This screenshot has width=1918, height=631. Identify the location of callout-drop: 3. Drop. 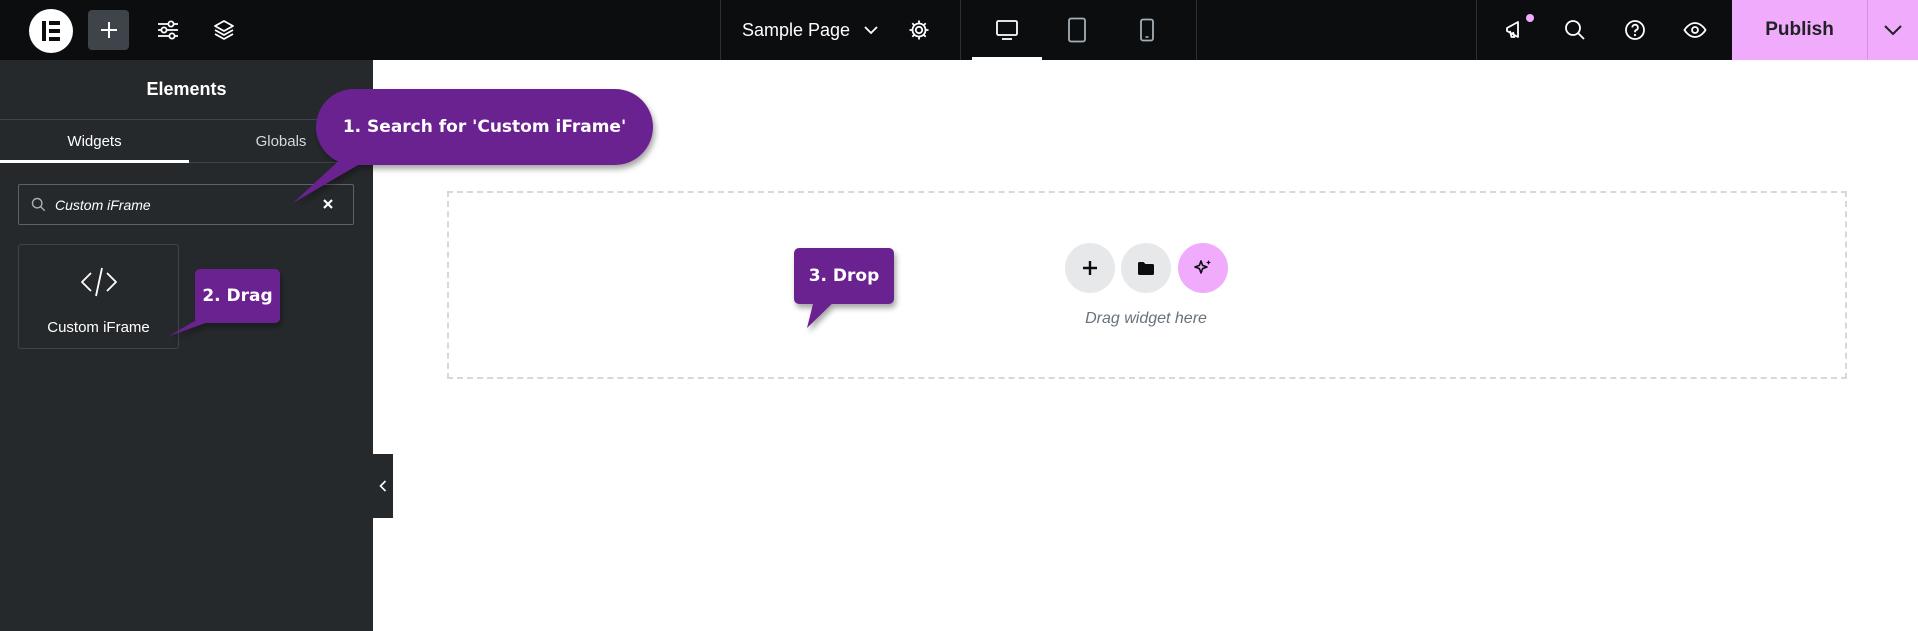
(844, 276).